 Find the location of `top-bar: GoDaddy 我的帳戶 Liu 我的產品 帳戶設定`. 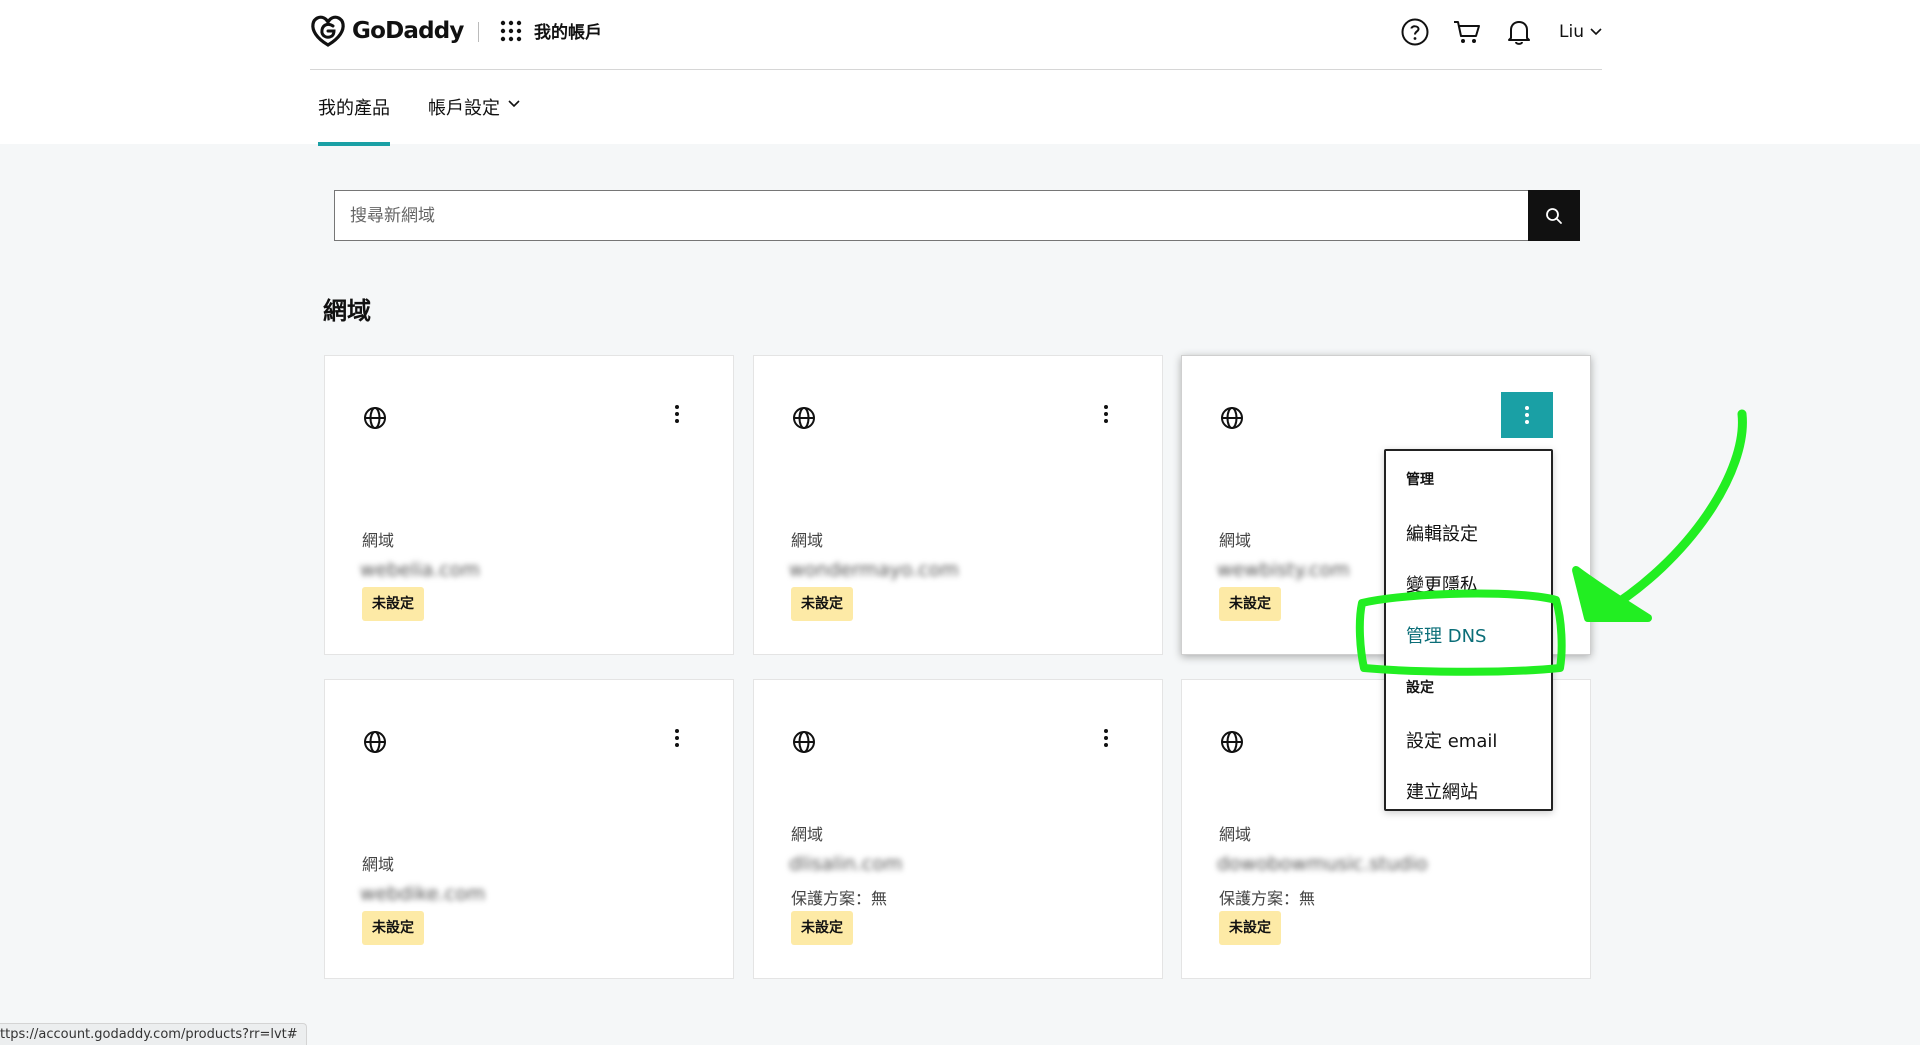

top-bar: GoDaddy 我的帳戶 Liu 我的產品 帳戶設定 is located at coordinates (960, 73).